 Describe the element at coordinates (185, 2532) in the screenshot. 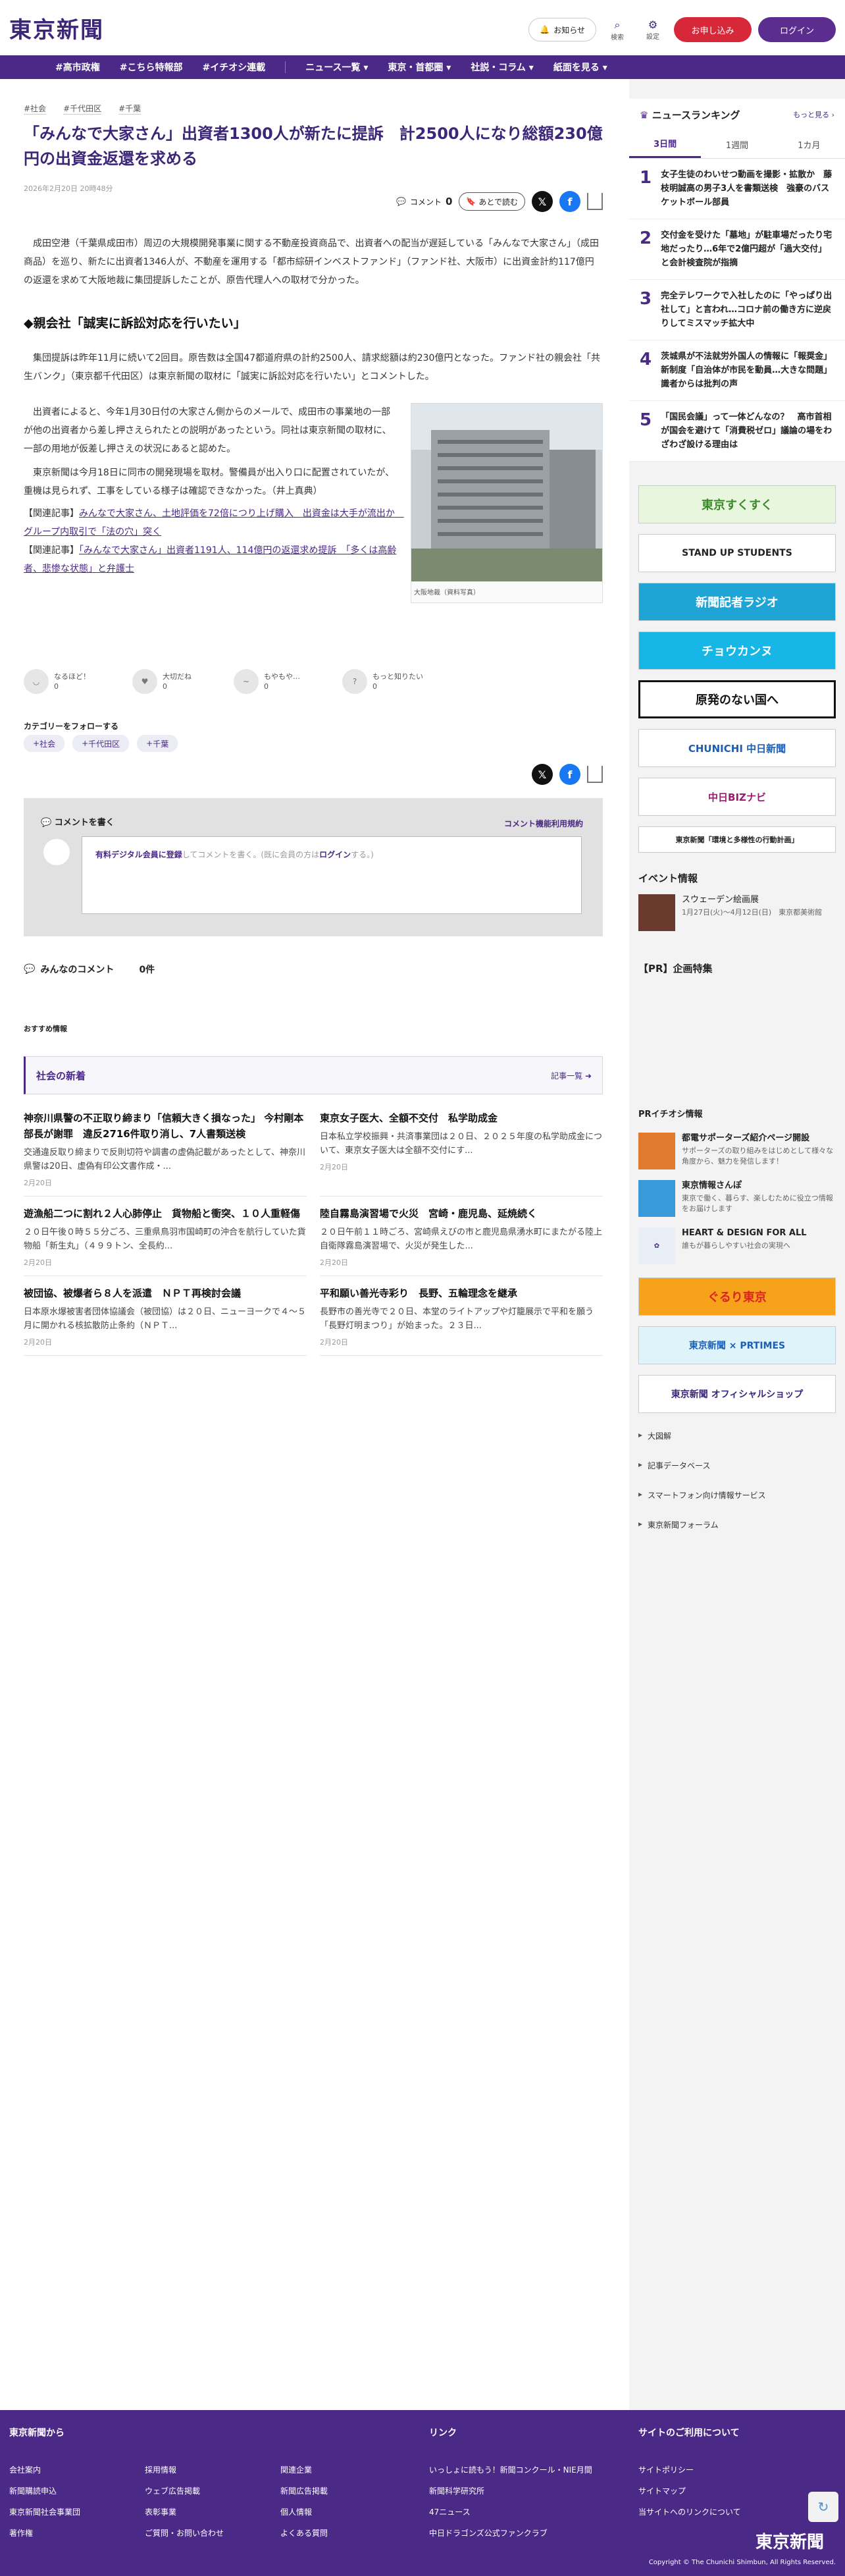

I see `footer-link: ご質問・お問い合わせ` at that location.